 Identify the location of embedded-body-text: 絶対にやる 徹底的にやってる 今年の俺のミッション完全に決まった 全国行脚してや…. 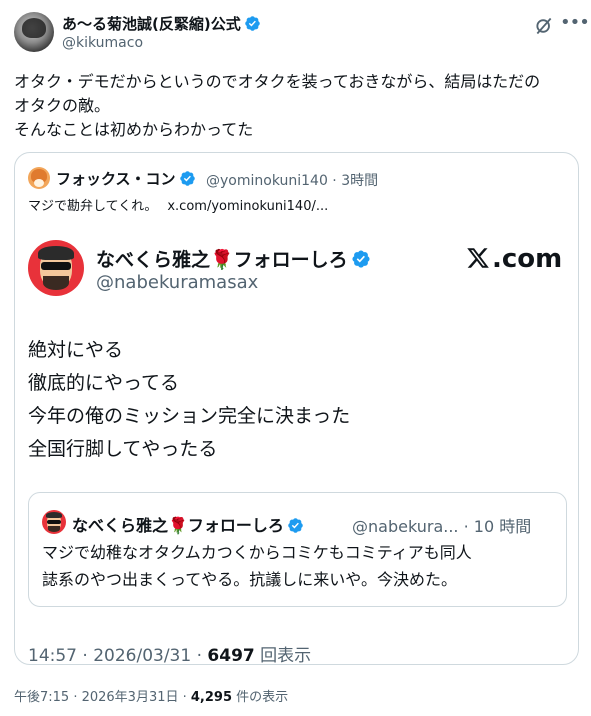
(189, 399).